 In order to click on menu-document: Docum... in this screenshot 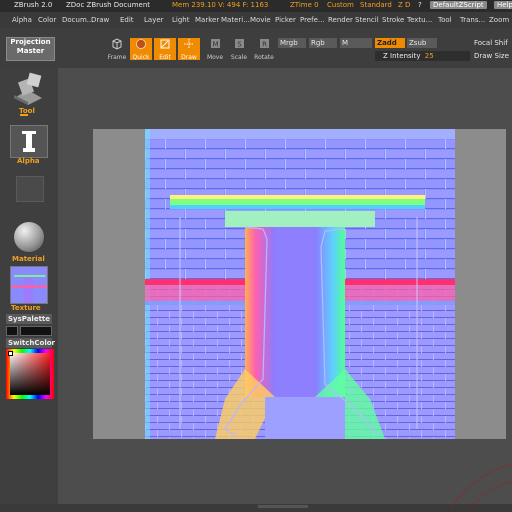, I will do `click(77, 20)`.